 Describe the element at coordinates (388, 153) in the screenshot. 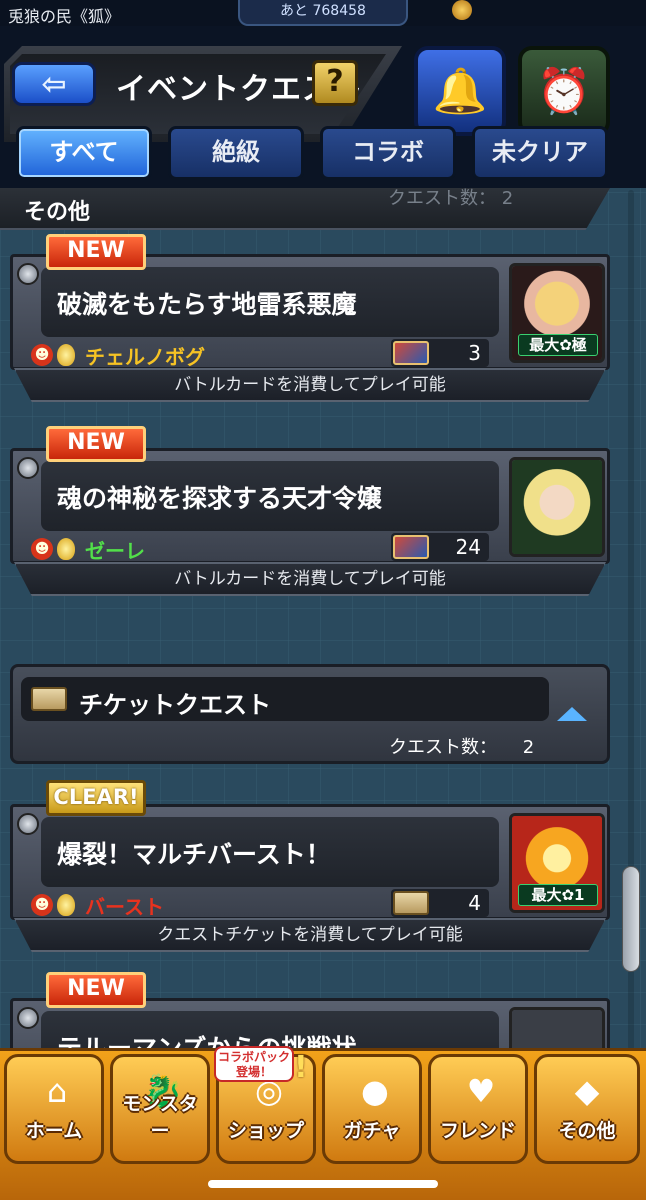

I see `tab-collab: コラボ` at that location.